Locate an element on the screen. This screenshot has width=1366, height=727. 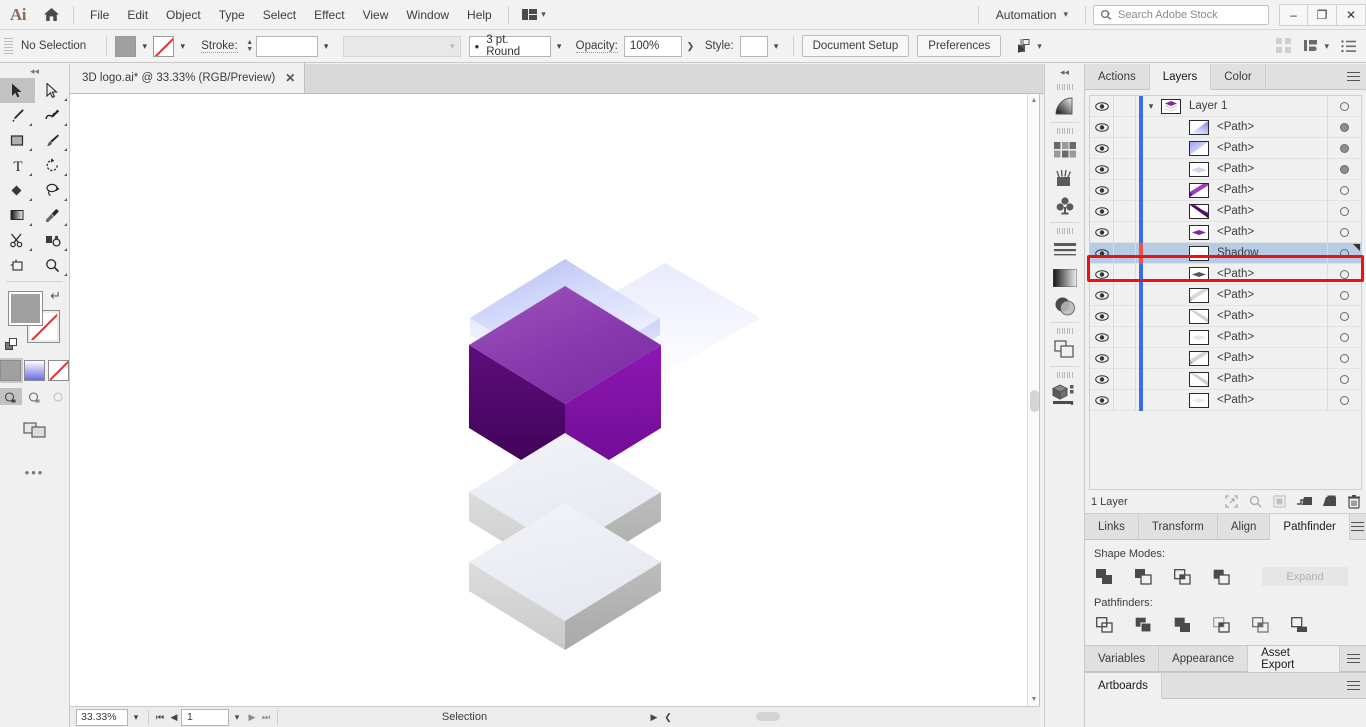
create-new-layer-icon is located at coordinates (1330, 501).